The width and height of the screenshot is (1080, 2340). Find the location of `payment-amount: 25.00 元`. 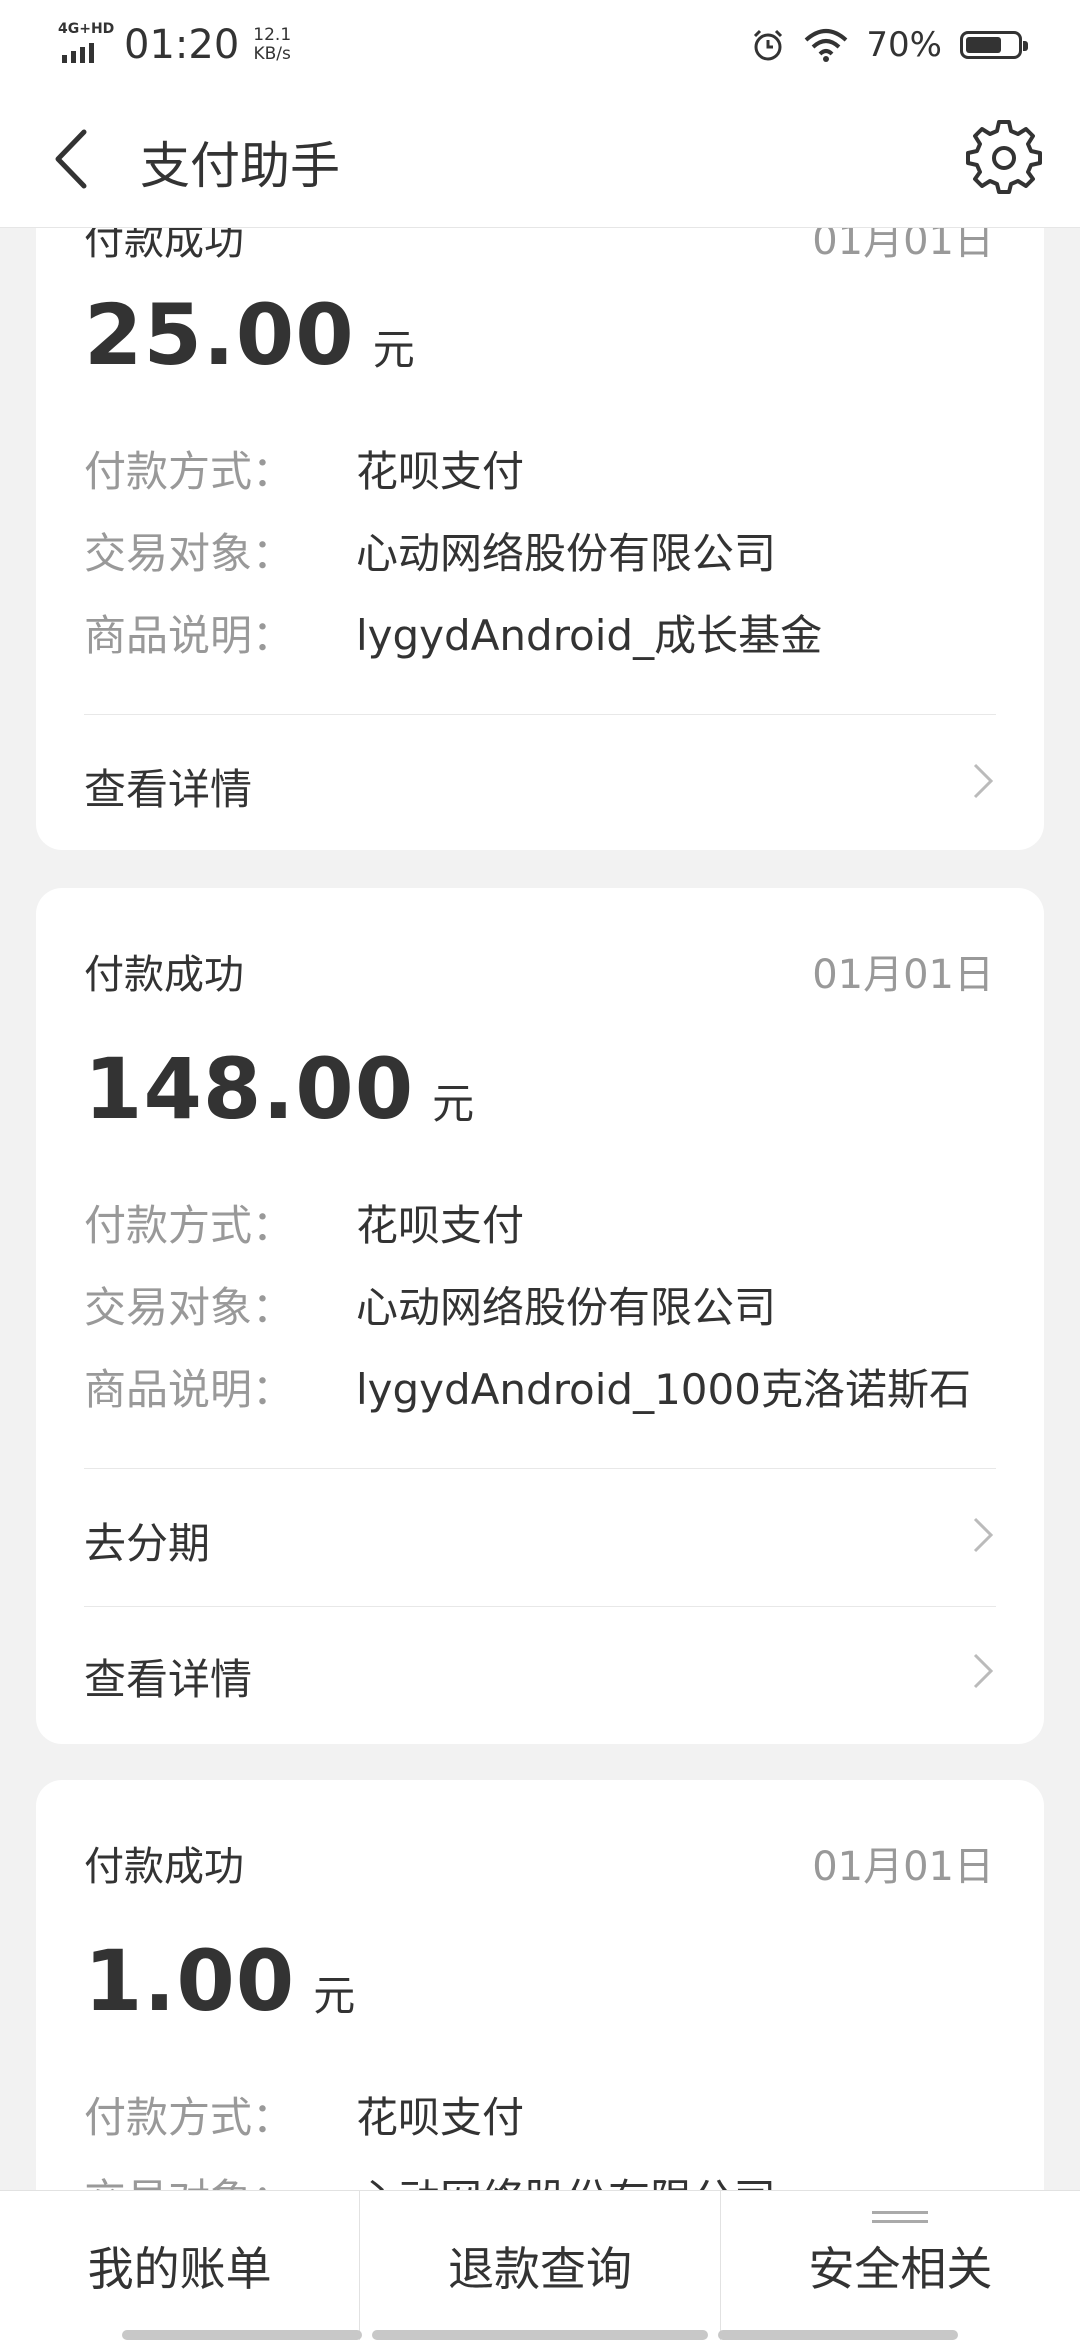

payment-amount: 25.00 元 is located at coordinates (250, 335).